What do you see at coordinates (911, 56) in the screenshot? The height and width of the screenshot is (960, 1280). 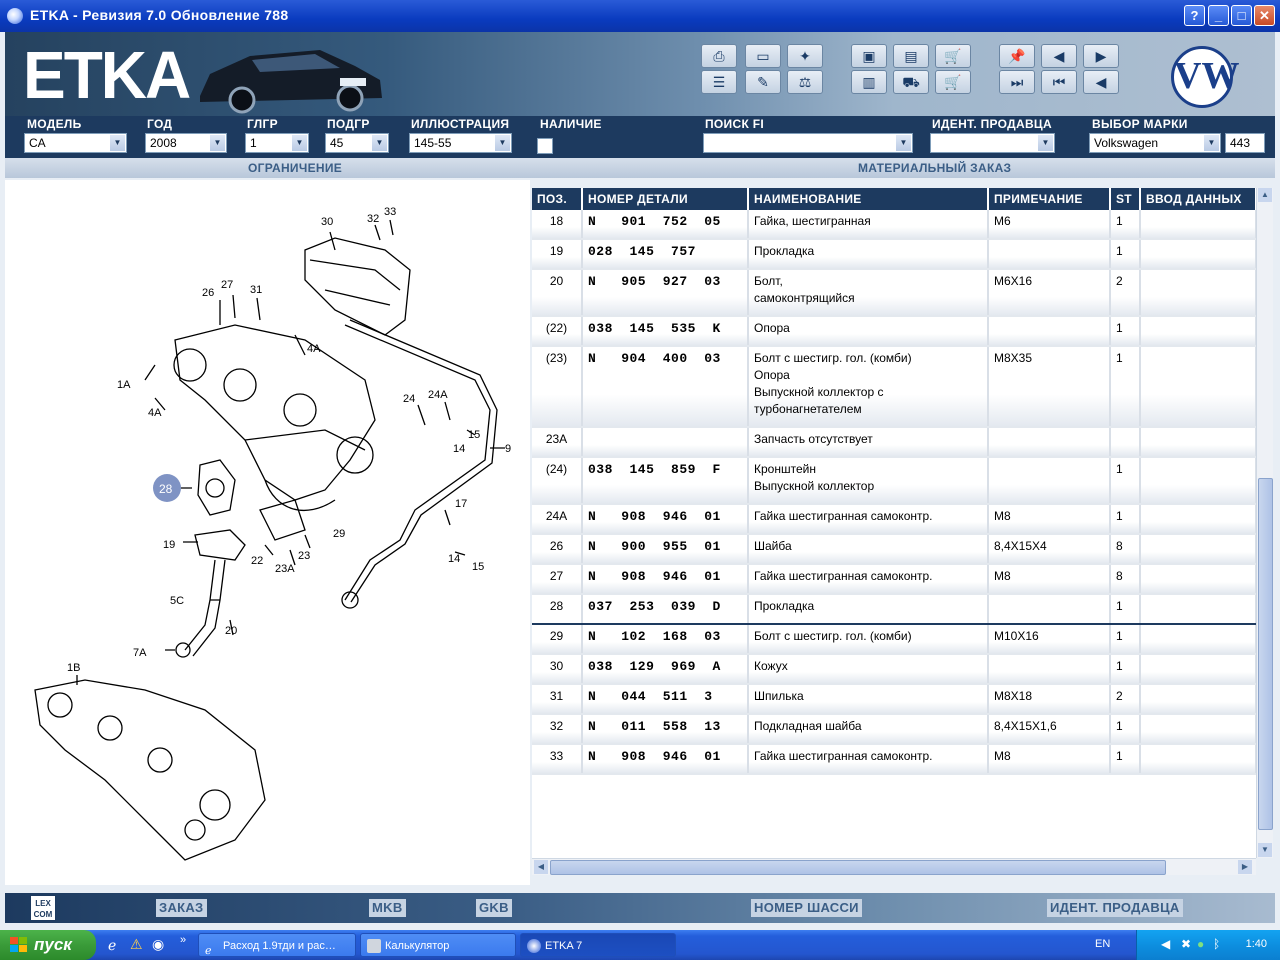 I see `depot-icon: ▤` at bounding box center [911, 56].